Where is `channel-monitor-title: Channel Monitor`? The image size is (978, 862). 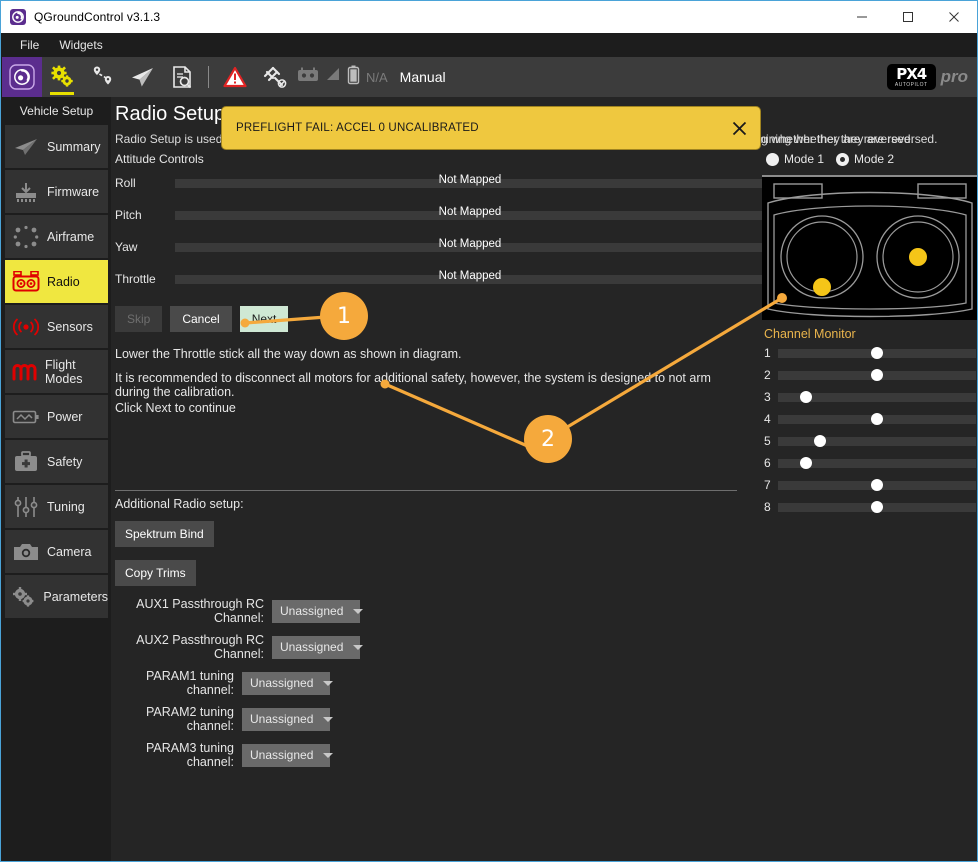
channel-monitor-title: Channel Monitor is located at coordinates (810, 334).